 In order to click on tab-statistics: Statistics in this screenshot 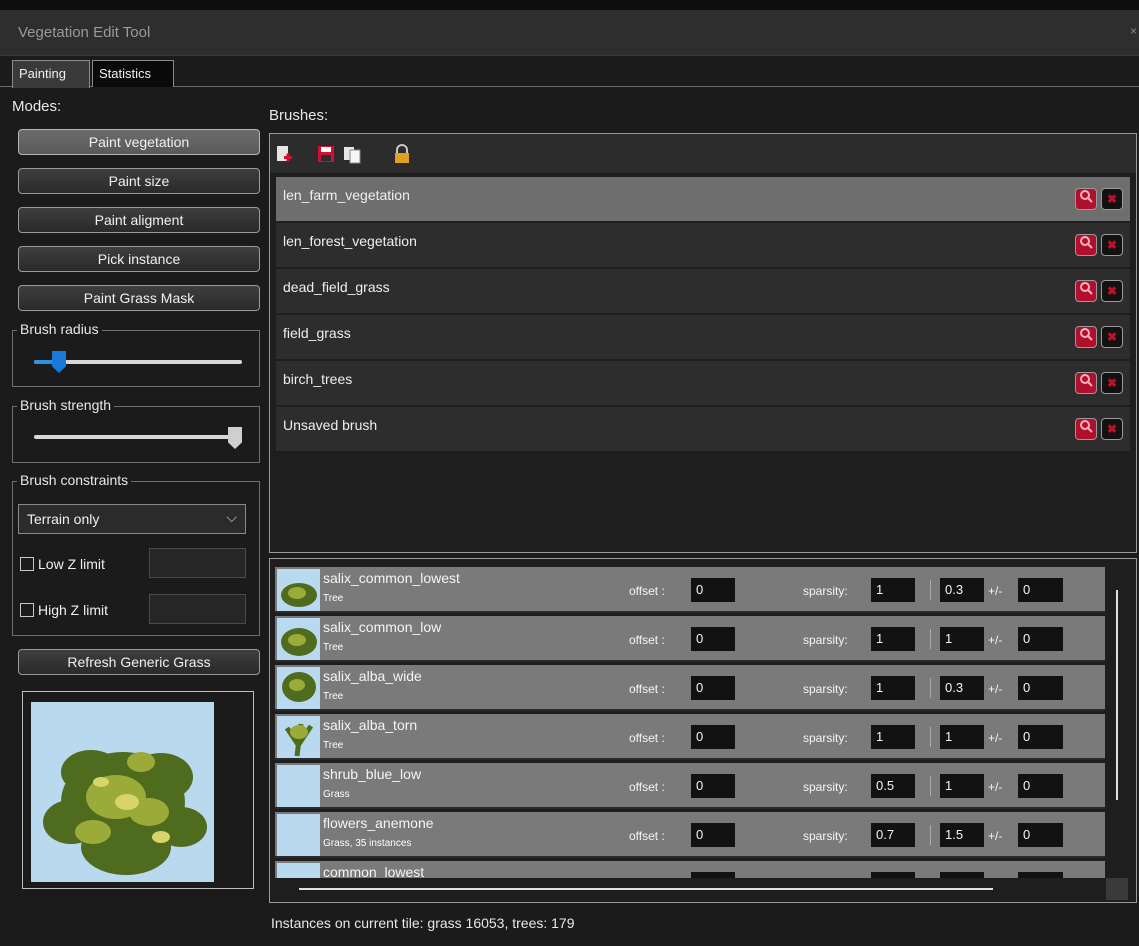, I will do `click(133, 73)`.